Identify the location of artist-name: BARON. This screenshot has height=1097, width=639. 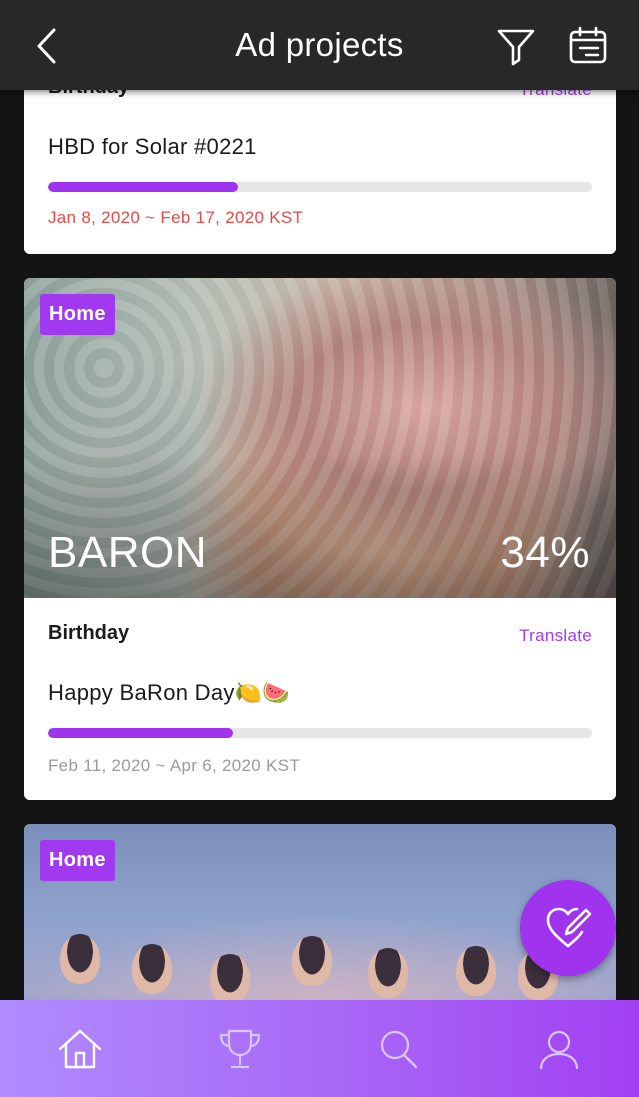
(127, 552).